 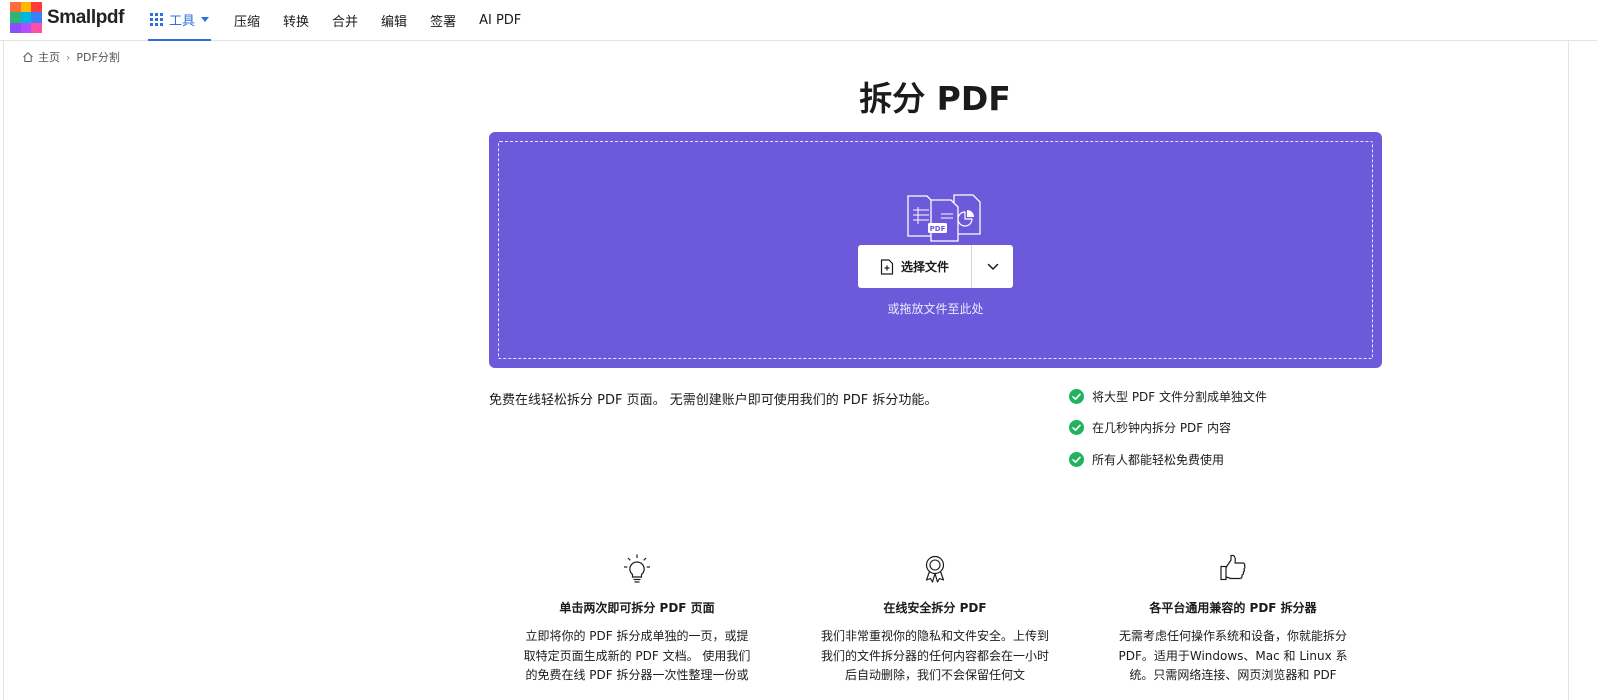 I want to click on breadcrumb-current: PDF分割, so click(x=98, y=57).